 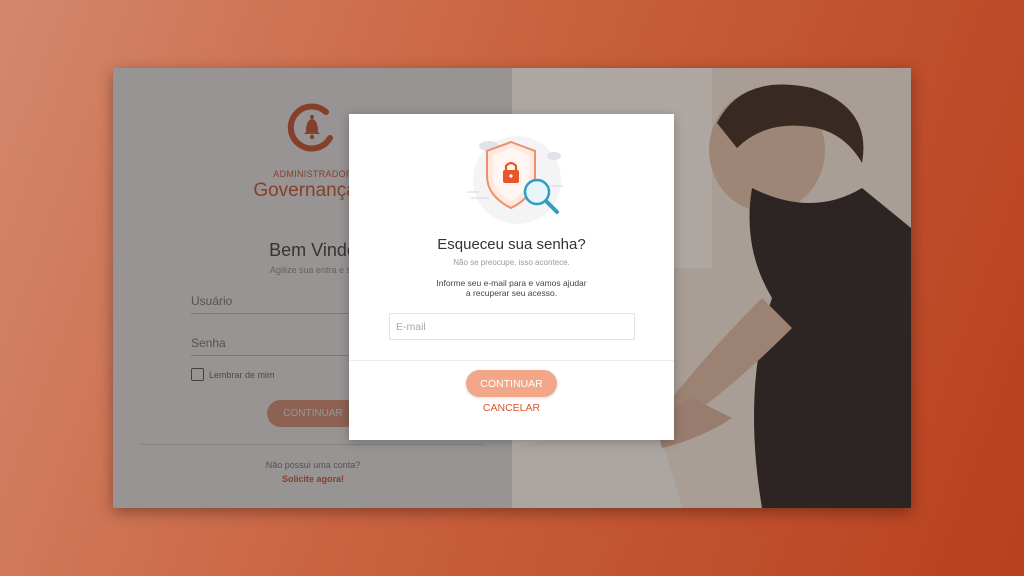 I want to click on modal-info-line-1: Informe seu e-mail para e vamos ajudar, so click(x=511, y=283).